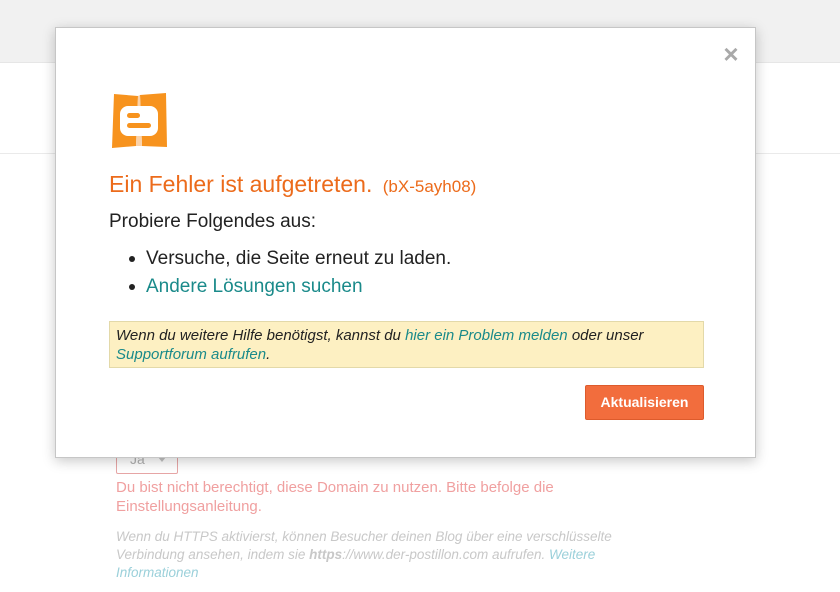 This screenshot has height=592, width=840. Describe the element at coordinates (213, 221) in the screenshot. I see `instructions-heading: Probiere Folgendes aus:` at that location.